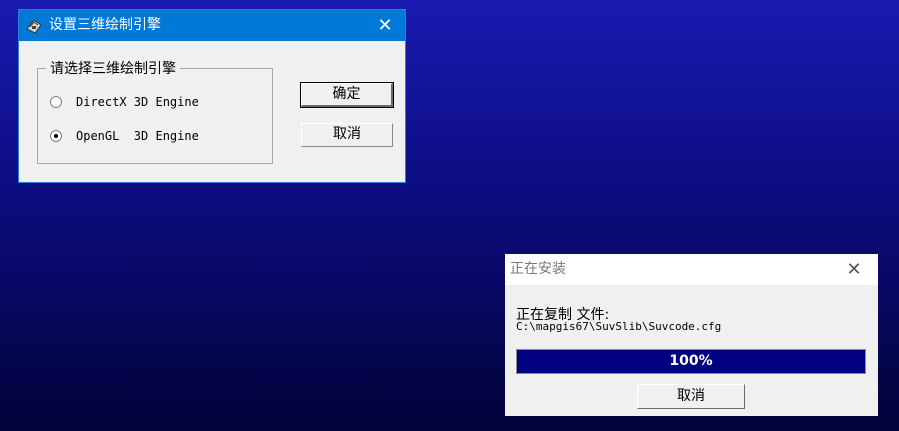  Describe the element at coordinates (137, 136) in the screenshot. I see `opengl-label: OpenGL 3D Engine` at that location.